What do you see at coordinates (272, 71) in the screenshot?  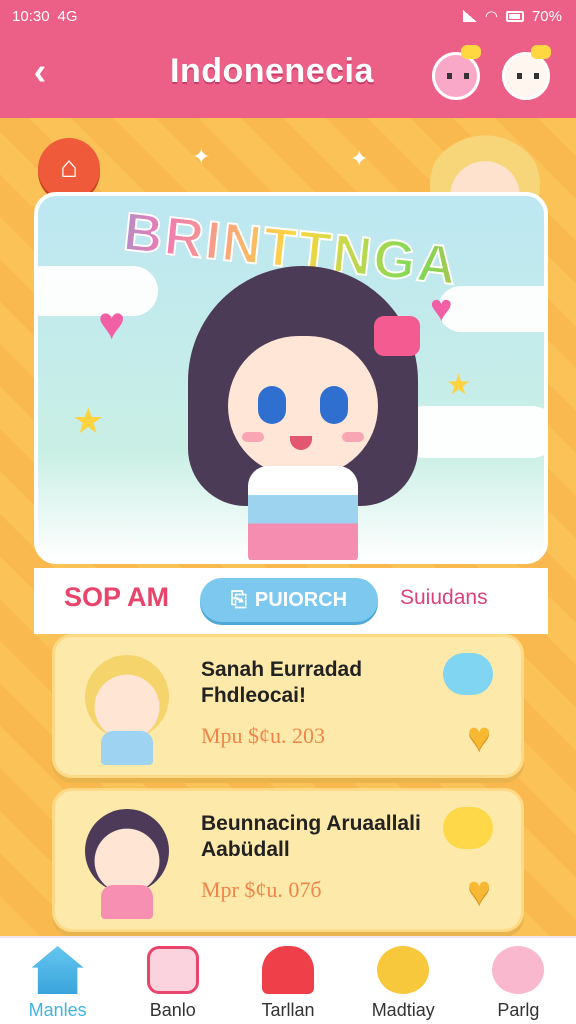 I see `page-title: Indonenecia` at bounding box center [272, 71].